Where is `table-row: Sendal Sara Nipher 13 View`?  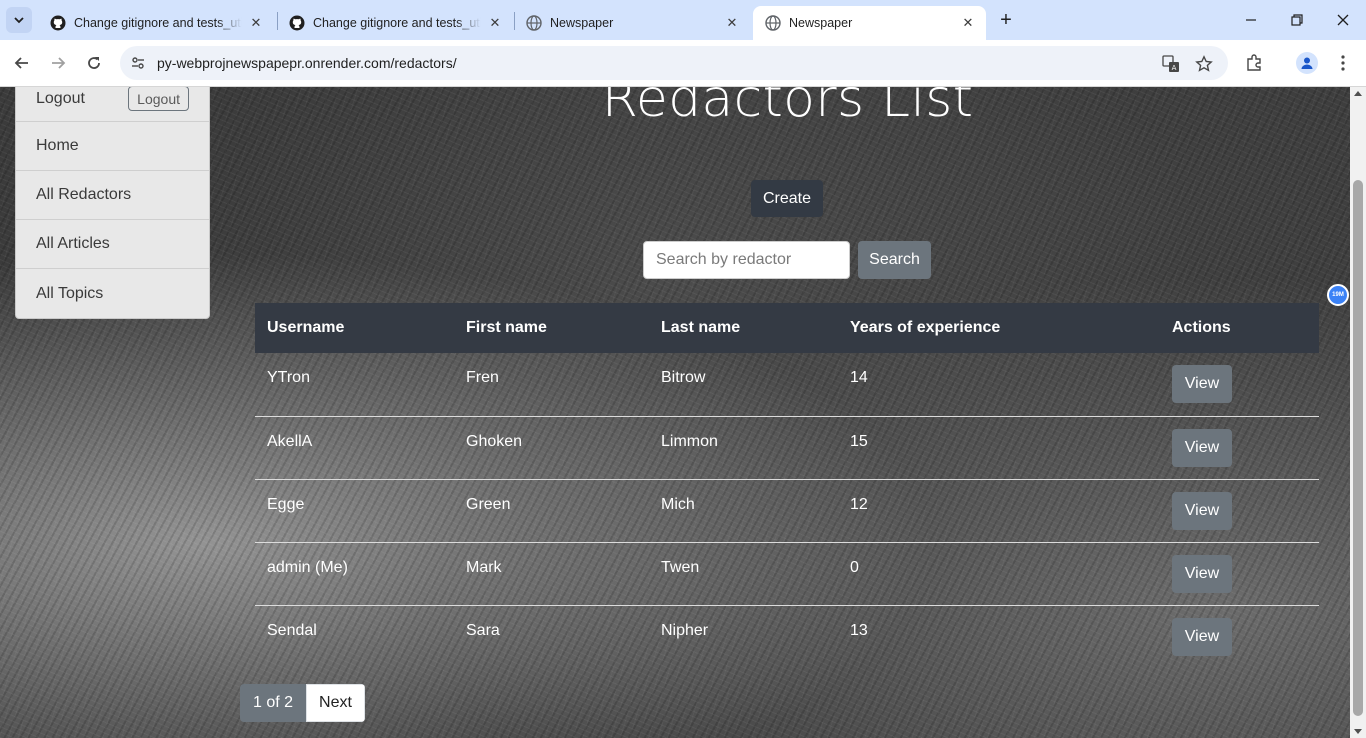
table-row: Sendal Sara Nipher 13 View is located at coordinates (787, 636).